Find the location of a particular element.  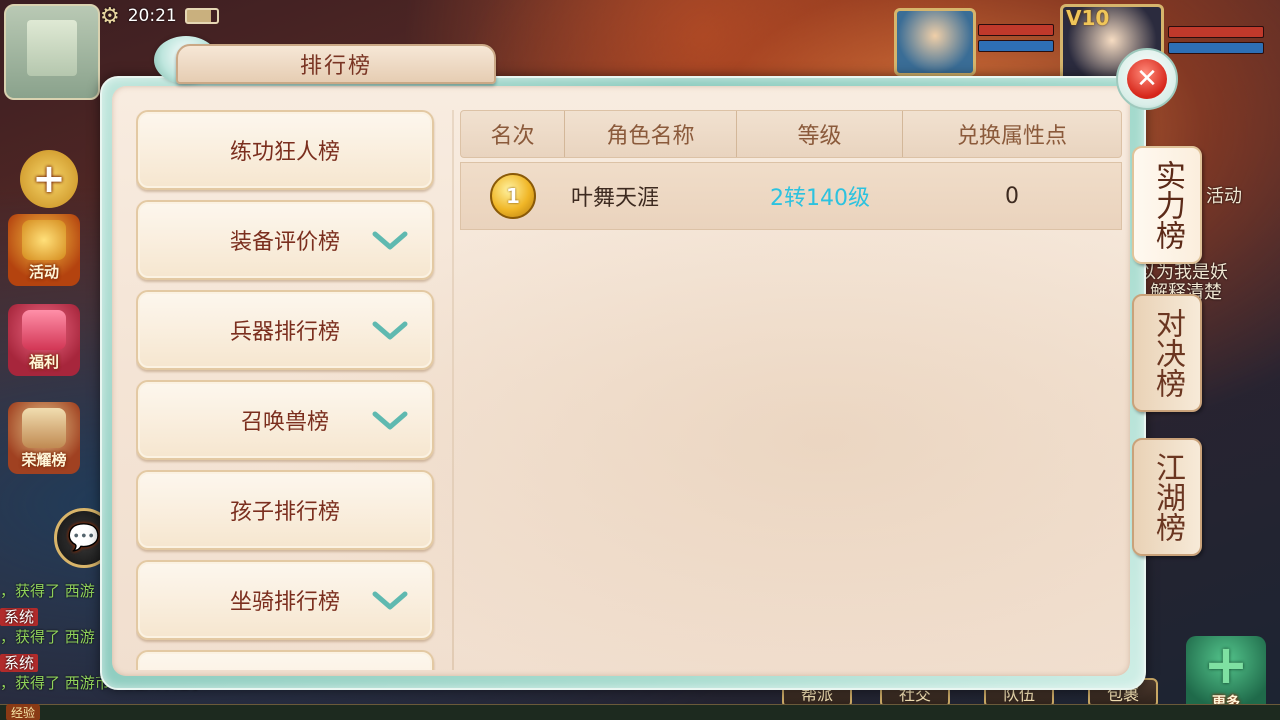

category-item: 坐骑排行榜 is located at coordinates (285, 600).